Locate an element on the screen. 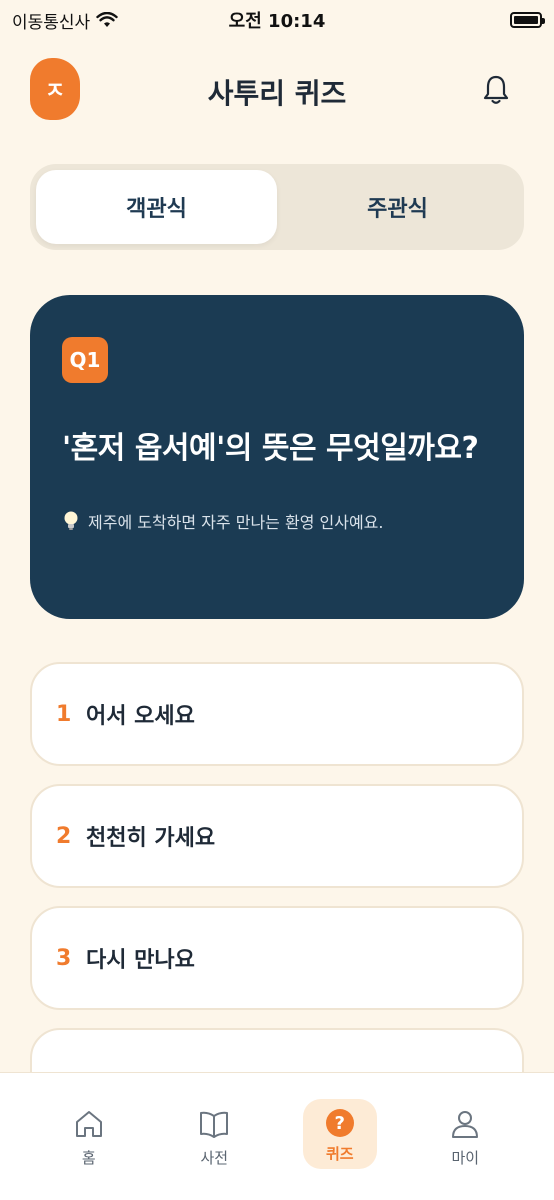 This screenshot has height=1200, width=554. bell-icon is located at coordinates (496, 90).